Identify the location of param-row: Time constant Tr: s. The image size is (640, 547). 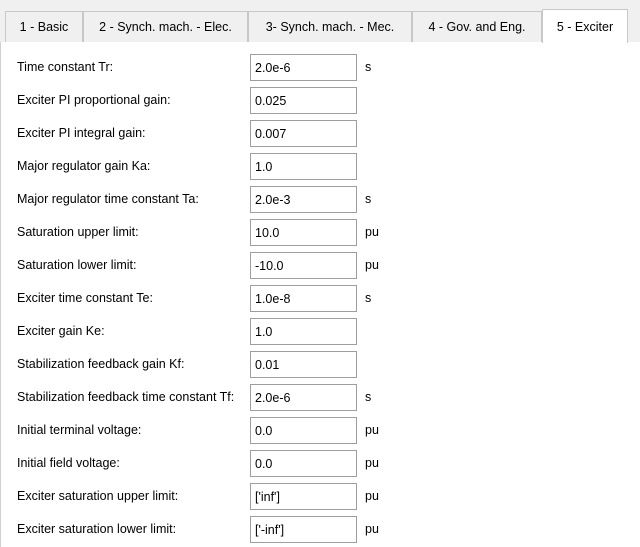
(320, 67).